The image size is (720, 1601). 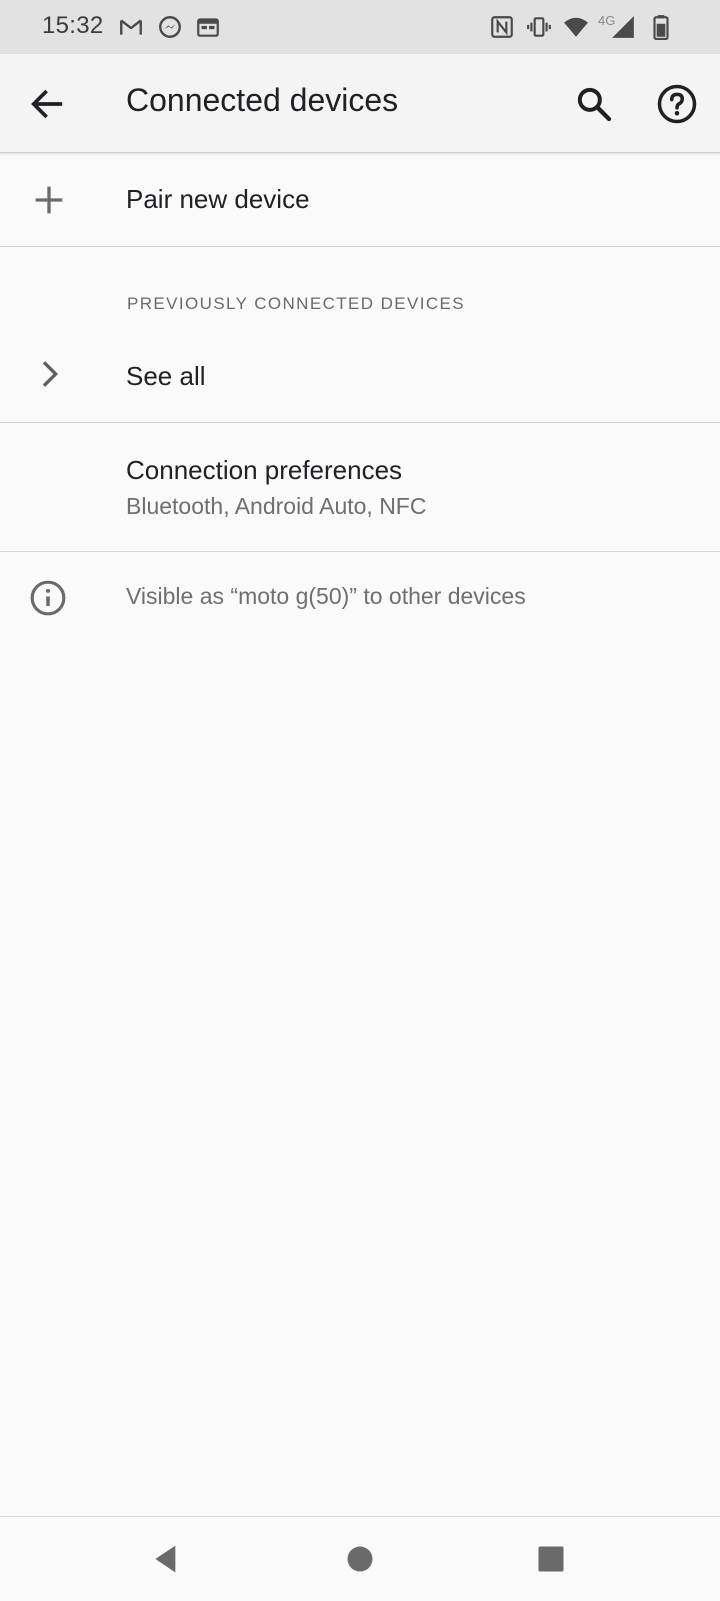 What do you see at coordinates (326, 596) in the screenshot?
I see `visibility-info-text: Visible as “moto g(50)” to other devices` at bounding box center [326, 596].